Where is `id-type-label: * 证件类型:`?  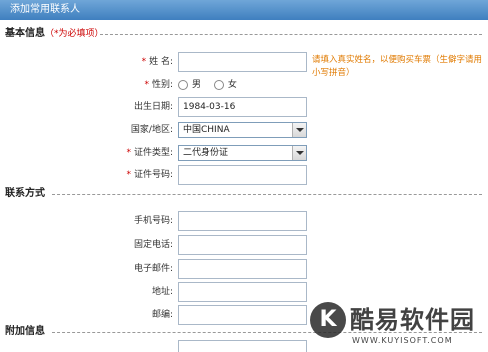
id-type-label: * 证件类型: is located at coordinates (149, 153).